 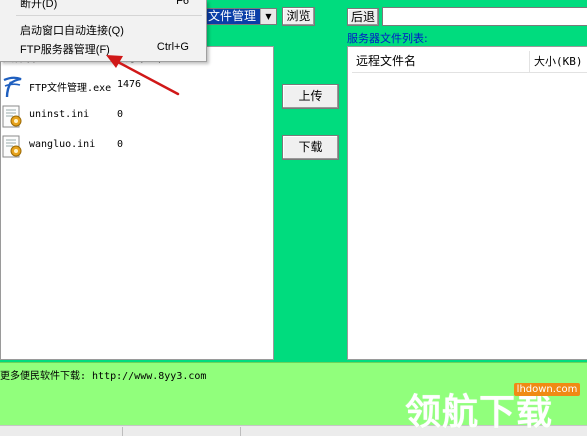 I want to click on menu-item-label: FTP服务器管理(F), so click(x=65, y=50).